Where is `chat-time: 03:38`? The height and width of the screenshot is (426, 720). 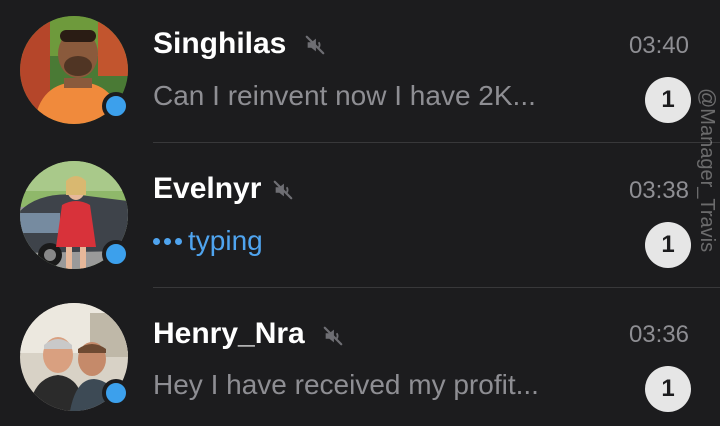
chat-time: 03:38 is located at coordinates (658, 190).